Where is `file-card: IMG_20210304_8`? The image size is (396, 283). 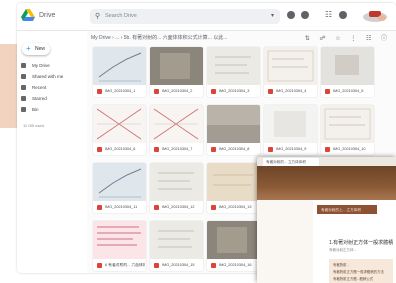 file-card: IMG_20210304_8 is located at coordinates (233, 130).